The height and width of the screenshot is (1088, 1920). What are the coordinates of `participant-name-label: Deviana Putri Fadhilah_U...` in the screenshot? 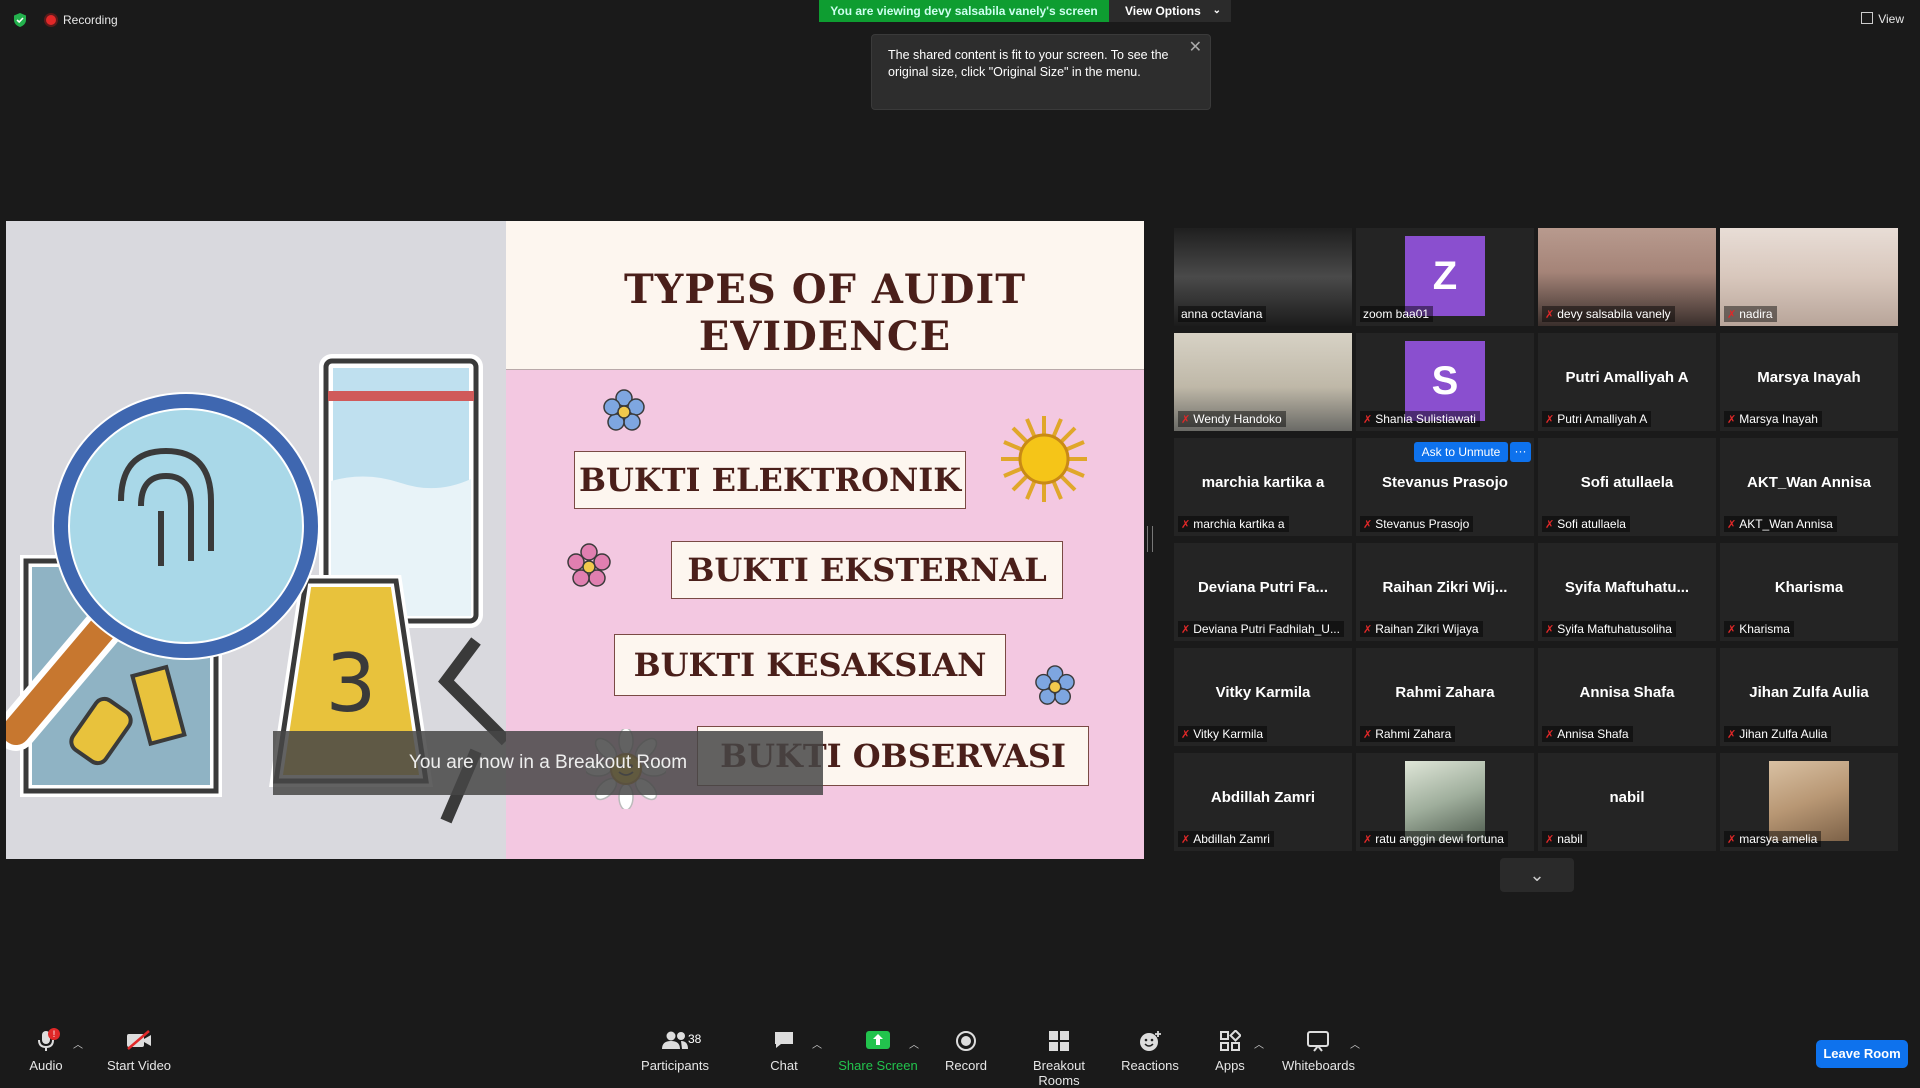 It's located at (1266, 629).